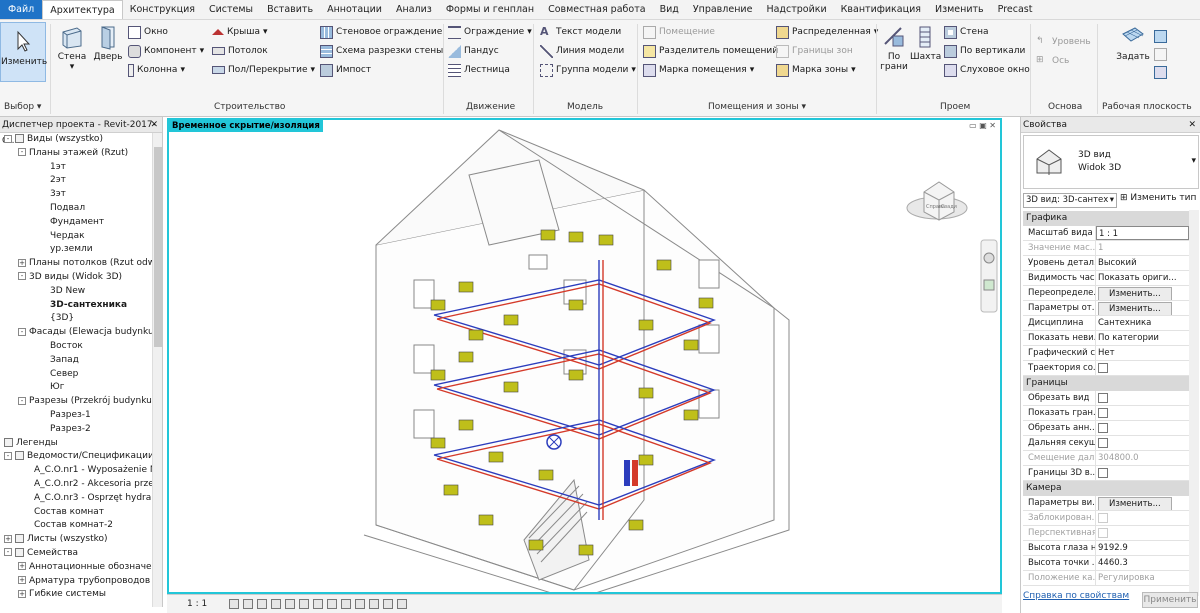  Describe the element at coordinates (276, 604) in the screenshot. I see `shadows-icon` at that location.